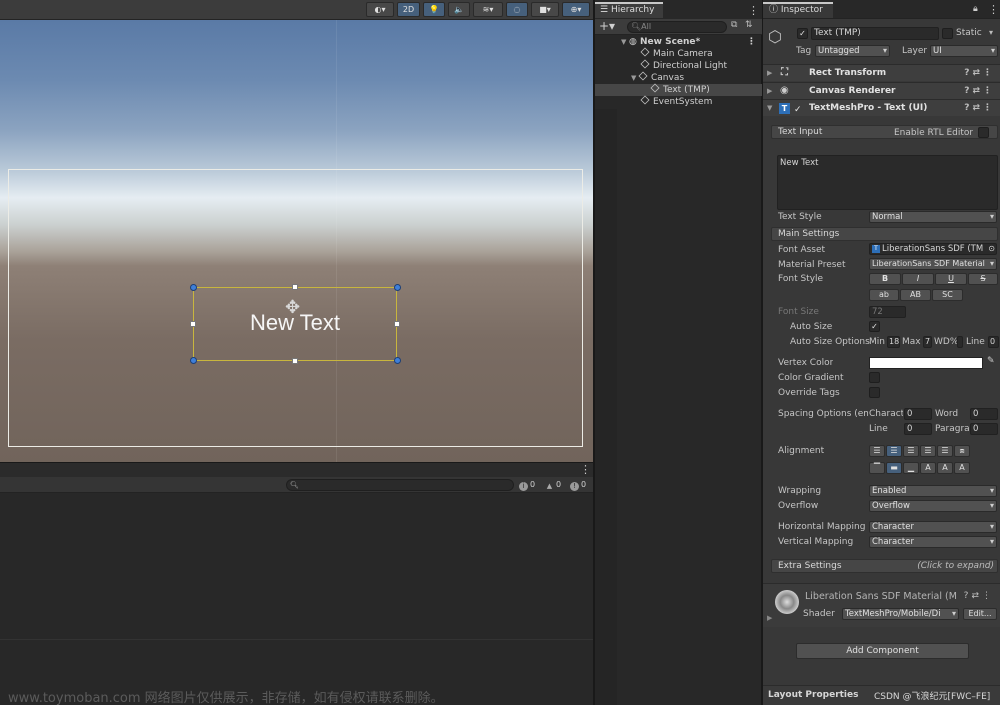  What do you see at coordinates (545, 9) in the screenshot?
I see `camera-dropdown: ■▾` at bounding box center [545, 9].